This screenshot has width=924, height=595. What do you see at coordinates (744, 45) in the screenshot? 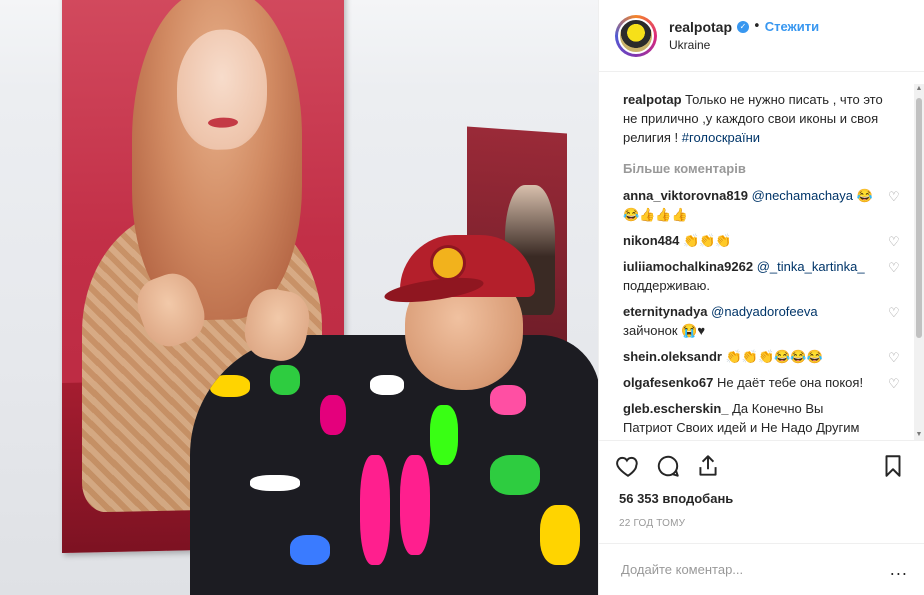
I see `location-link: Ukraine` at bounding box center [744, 45].